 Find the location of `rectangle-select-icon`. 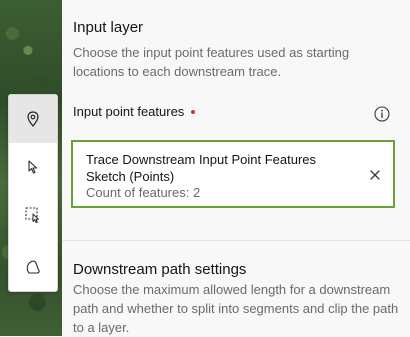

rectangle-select-icon is located at coordinates (32, 215).